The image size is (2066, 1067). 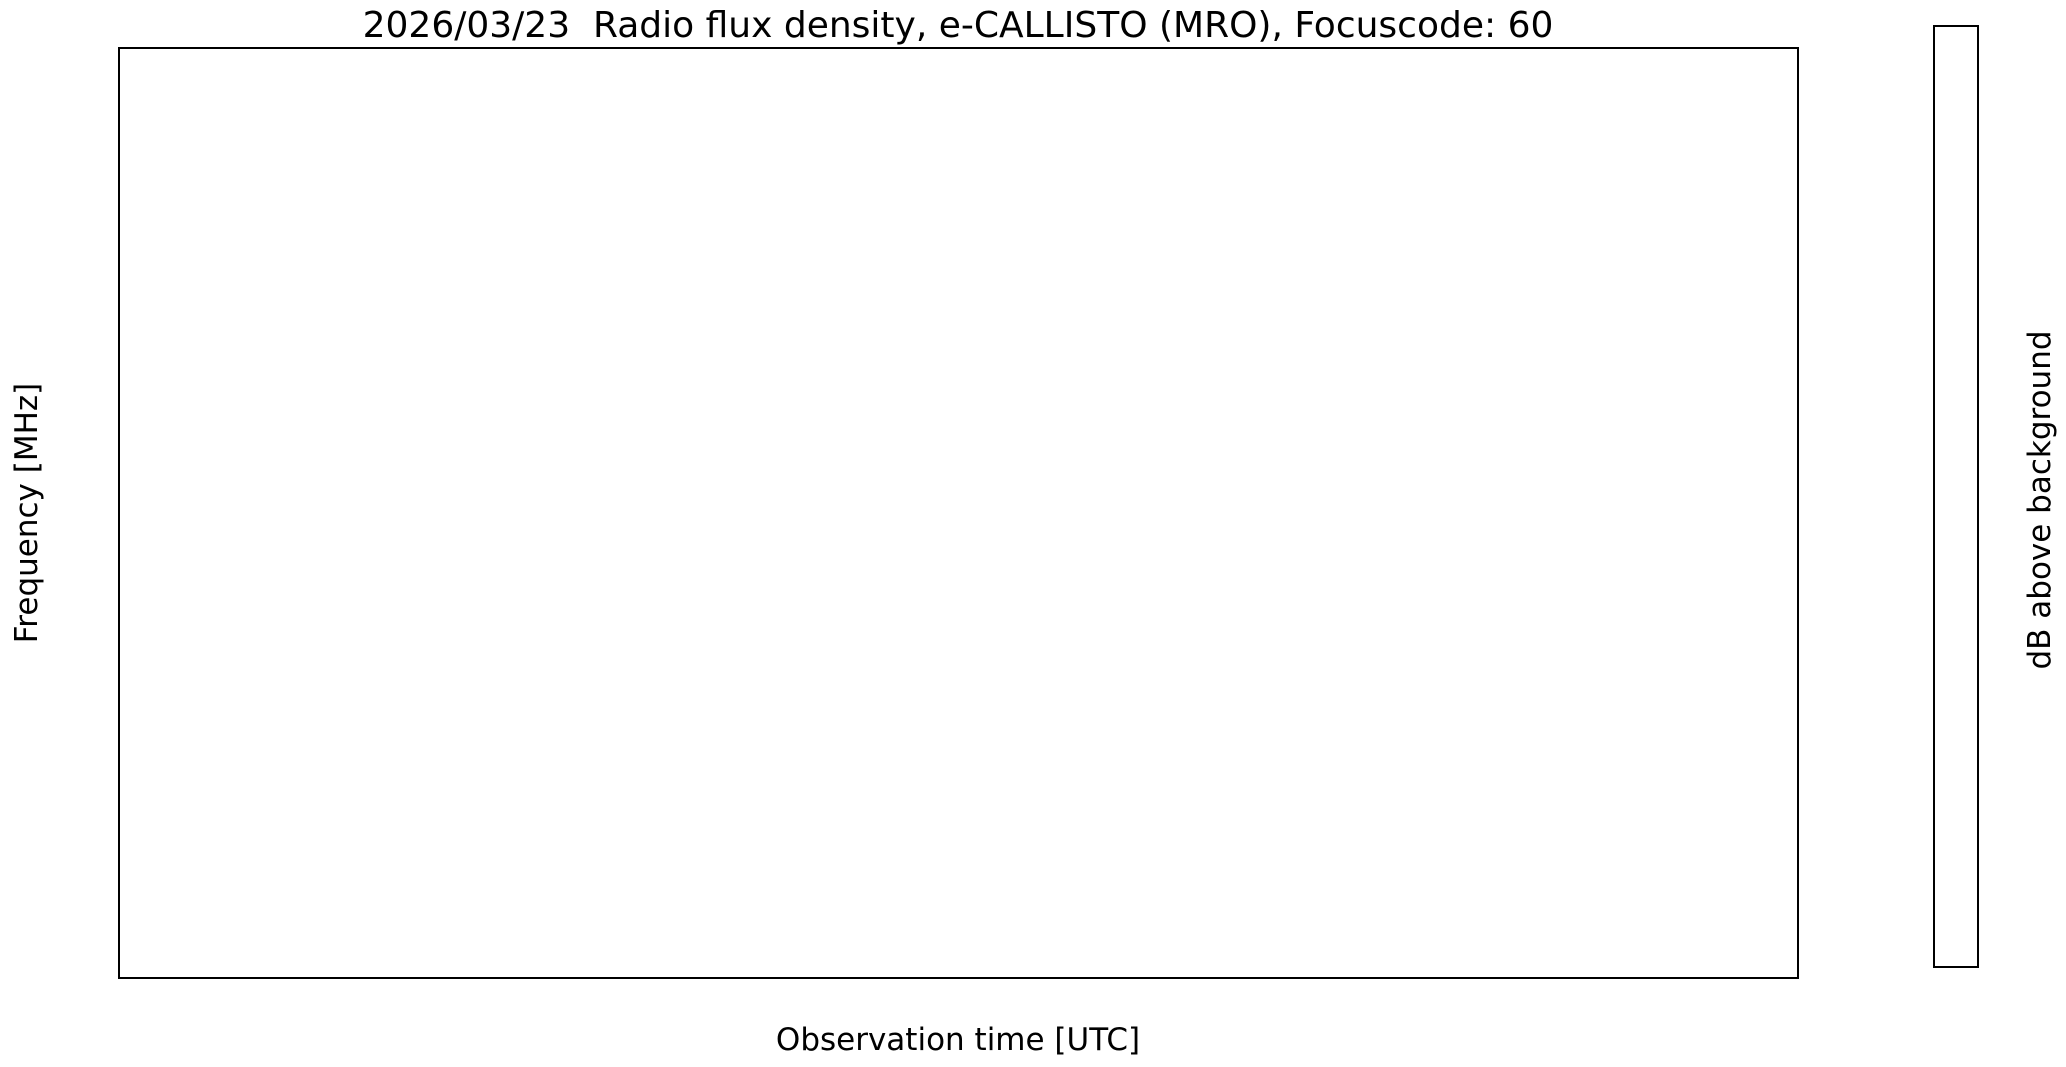 What do you see at coordinates (958, 1040) in the screenshot?
I see `x-axis-title: Observation time [UTC]` at bounding box center [958, 1040].